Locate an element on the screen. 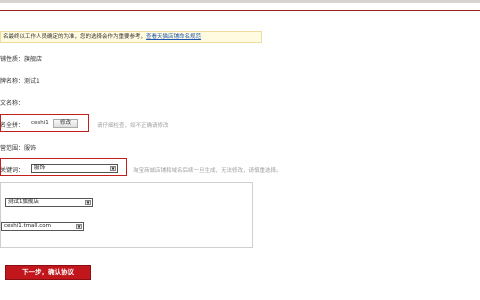 The width and height of the screenshot is (480, 300). brand-name-row: 牌名称：测试1 is located at coordinates (20, 80).